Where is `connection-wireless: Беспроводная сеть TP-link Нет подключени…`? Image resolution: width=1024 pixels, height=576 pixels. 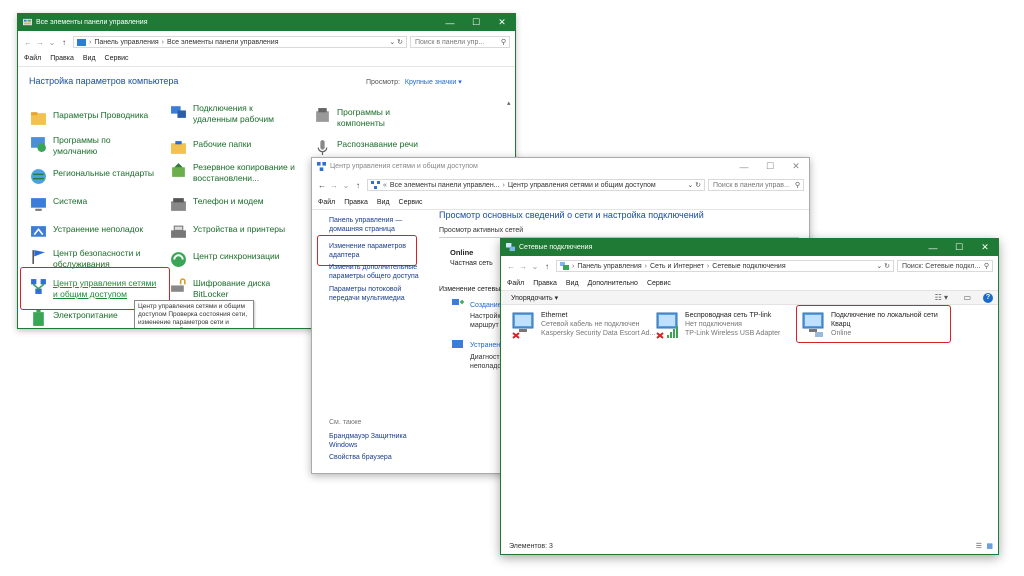
connection-wireless: Беспроводная сеть TP-link Нет подключени… is located at coordinates (717, 325).